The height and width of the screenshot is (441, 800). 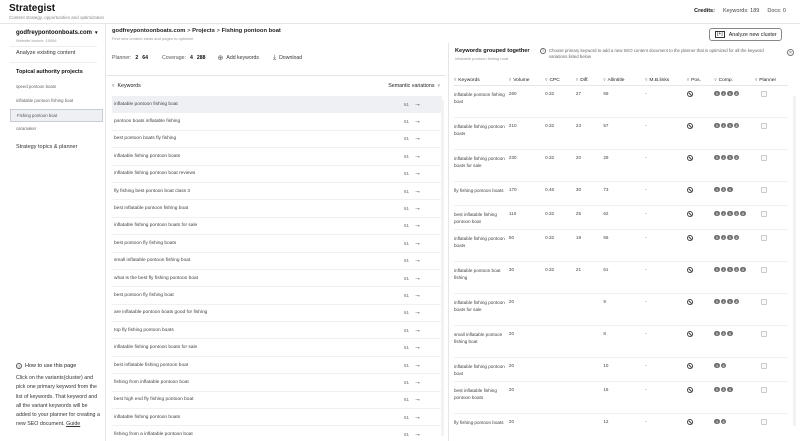 What do you see at coordinates (745, 34) in the screenshot?
I see `analyze-new-cluster-button: [+] Analyze new cluster` at bounding box center [745, 34].